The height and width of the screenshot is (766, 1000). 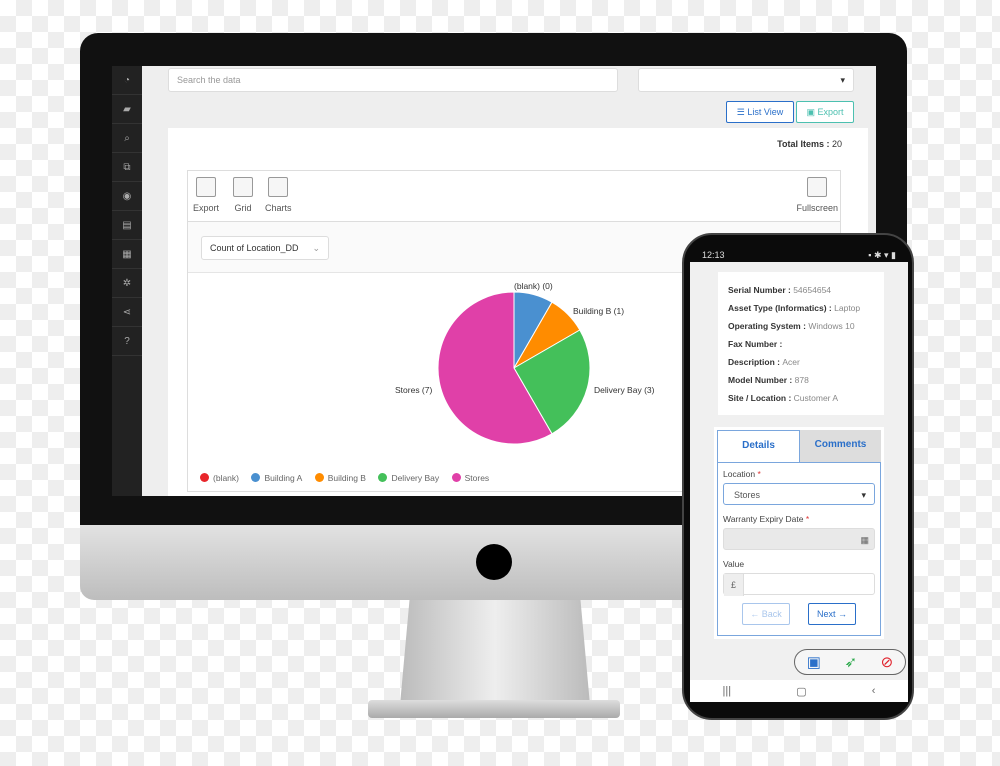 What do you see at coordinates (127, 341) in the screenshot?
I see `help-icon: ?` at bounding box center [127, 341].